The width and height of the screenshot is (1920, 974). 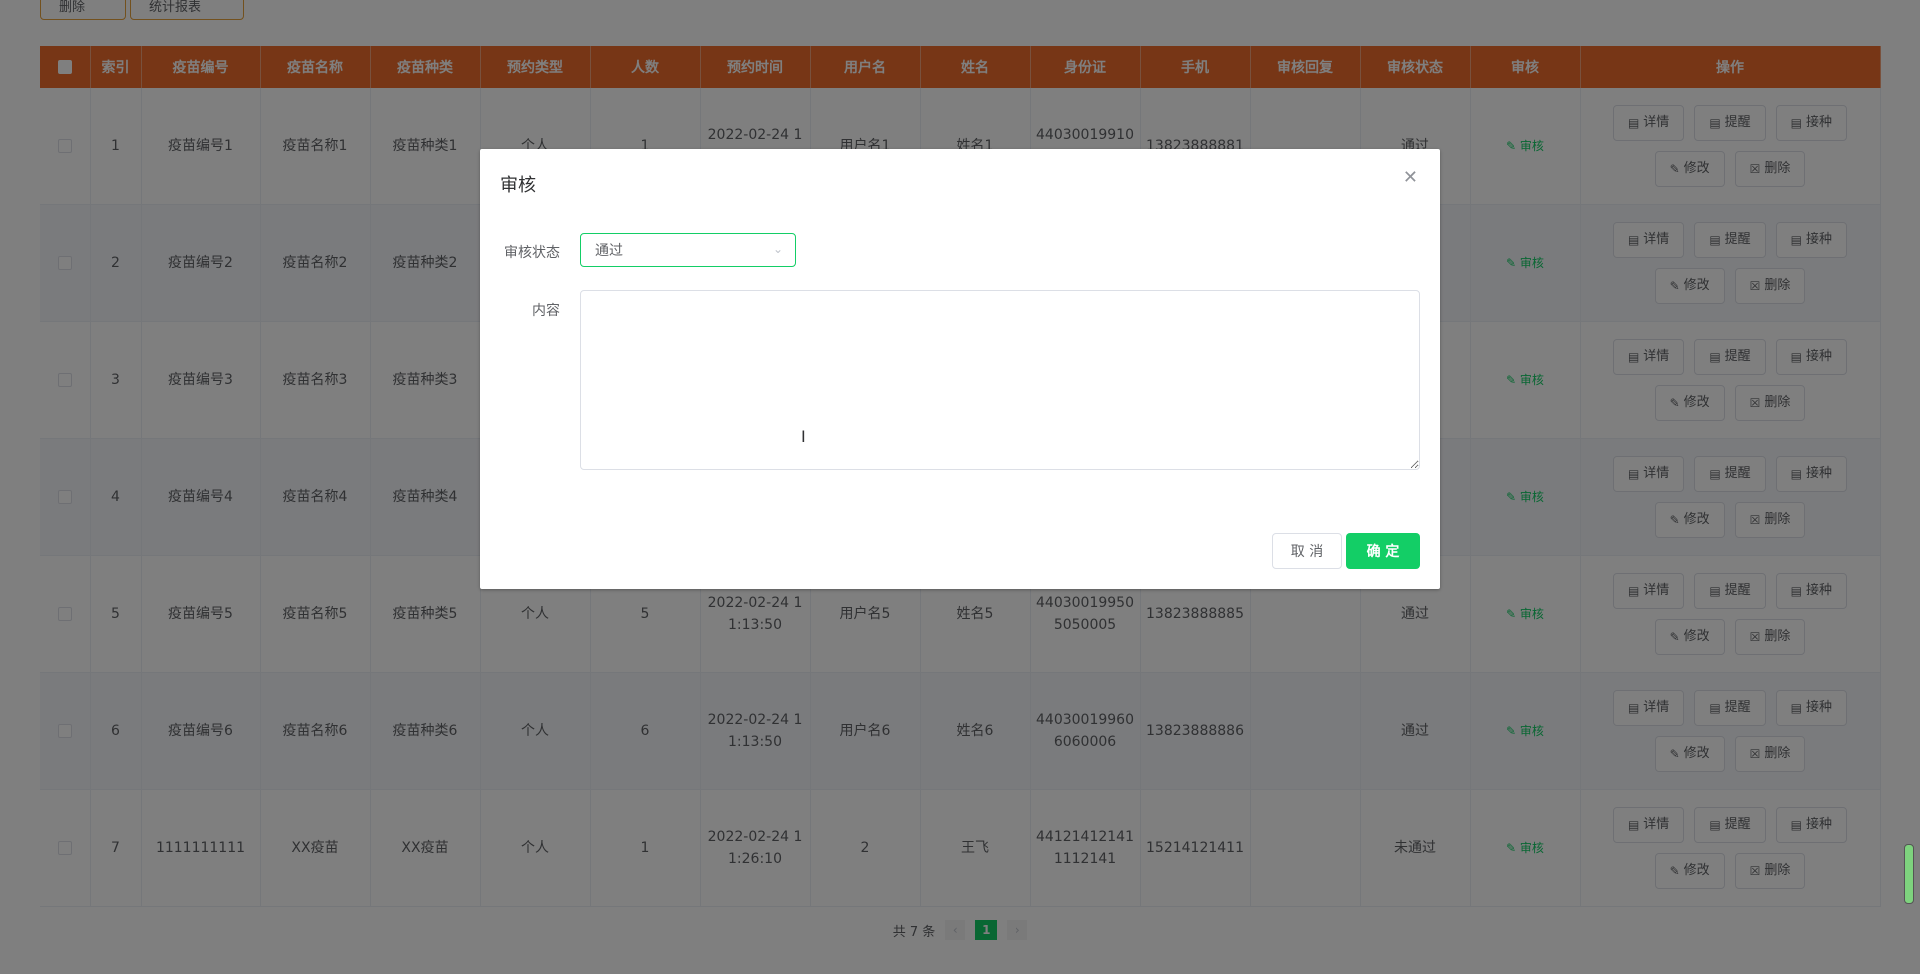 I want to click on content-textarea, so click(x=1000, y=380).